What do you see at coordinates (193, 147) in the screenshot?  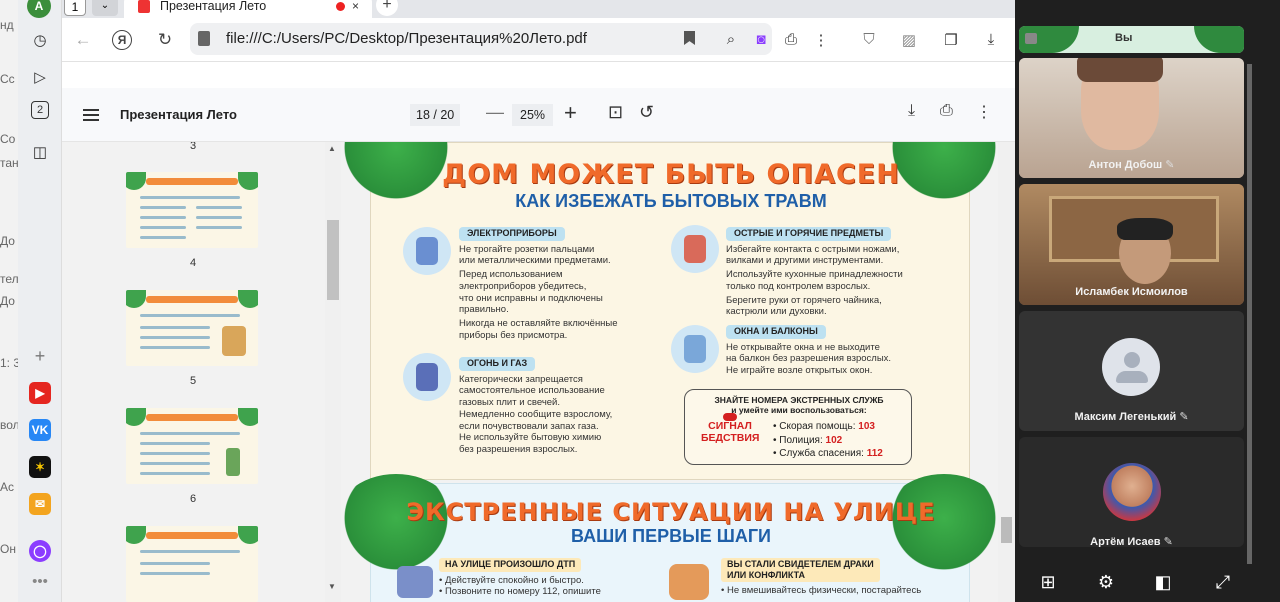 I see `thumbnail-number: 3` at bounding box center [193, 147].